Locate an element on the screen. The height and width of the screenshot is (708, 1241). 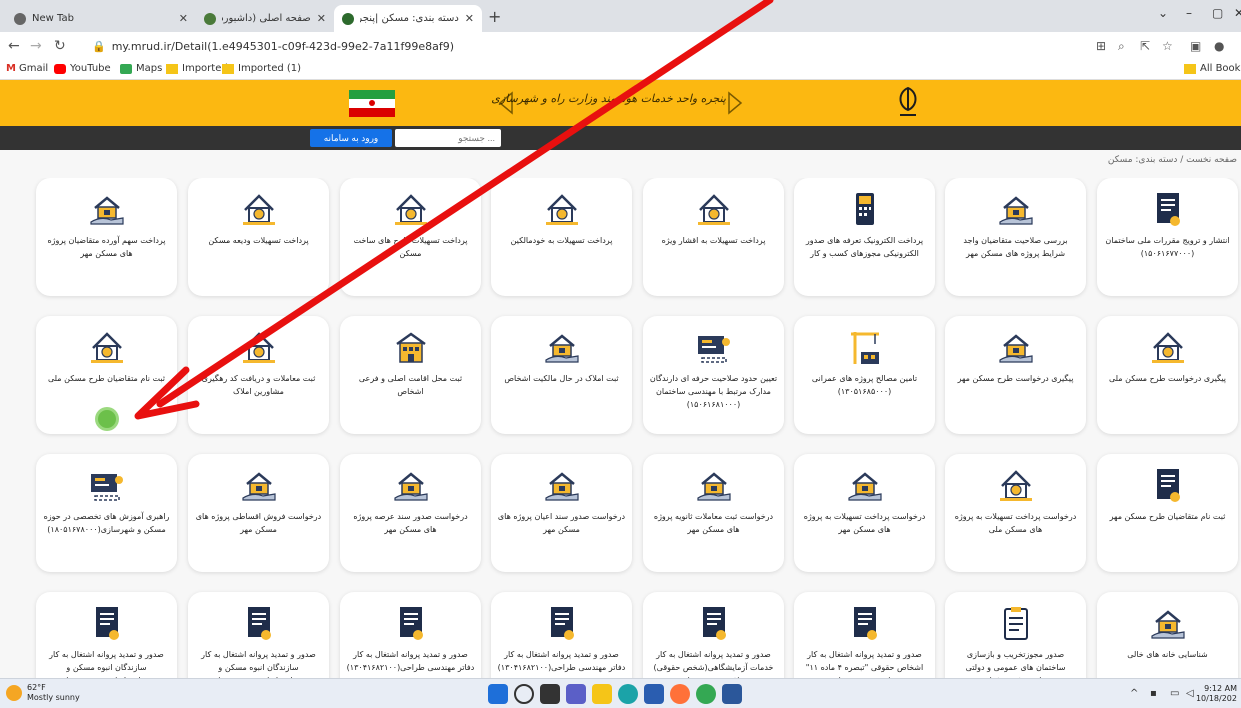
volume-icon: ◁ is located at coordinates (1190, 693).